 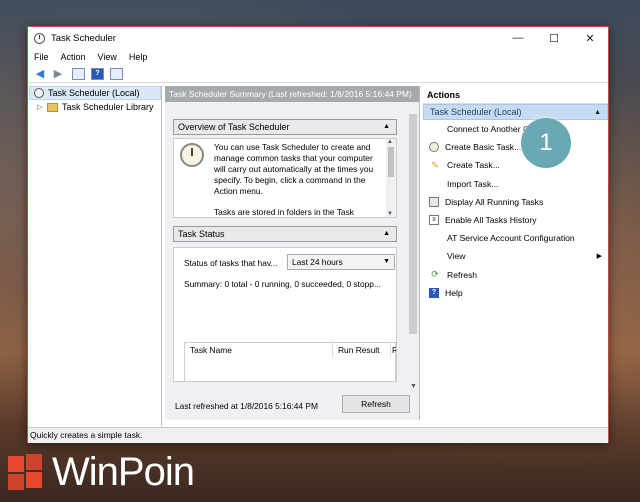 I want to click on title-bar: Task Scheduler — ☐ ✕, so click(x=318, y=38).